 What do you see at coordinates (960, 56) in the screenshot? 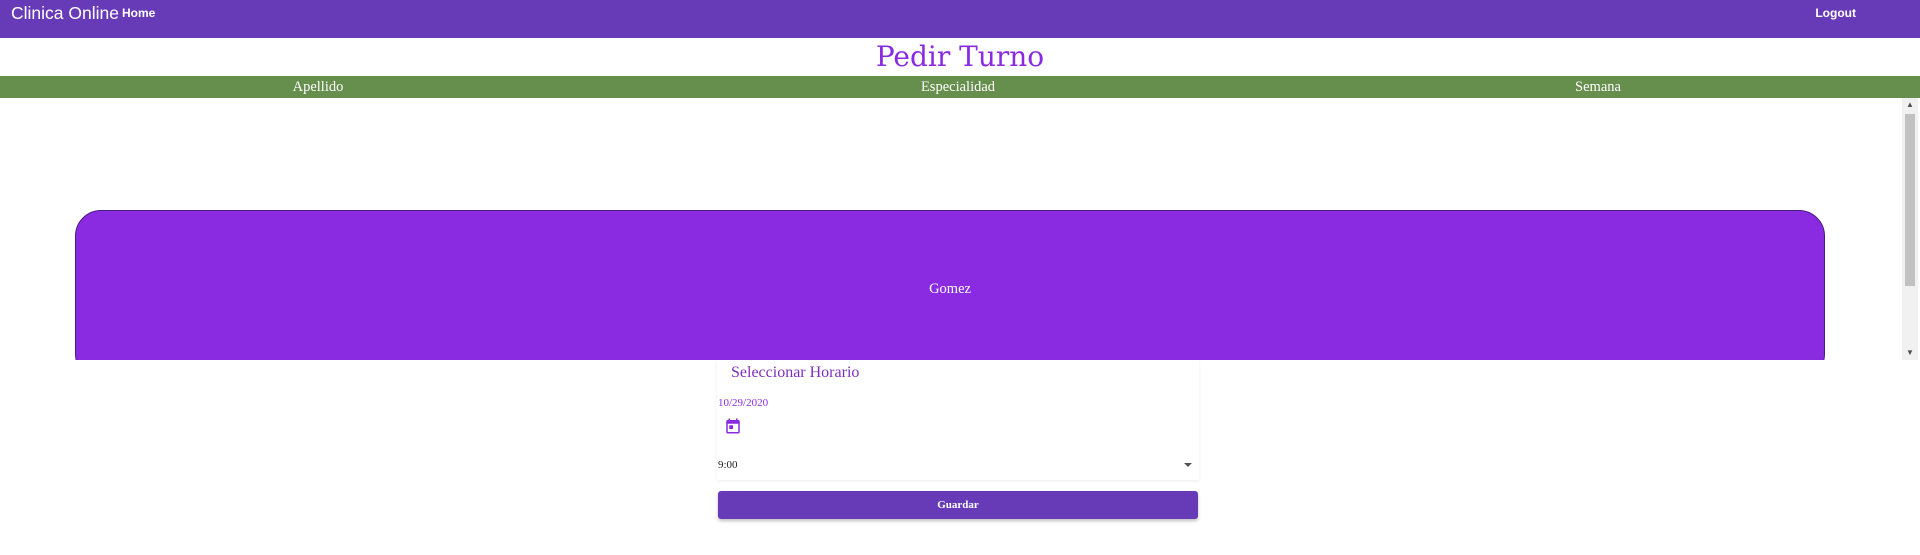
I see `page-title: Pedir Turno` at bounding box center [960, 56].